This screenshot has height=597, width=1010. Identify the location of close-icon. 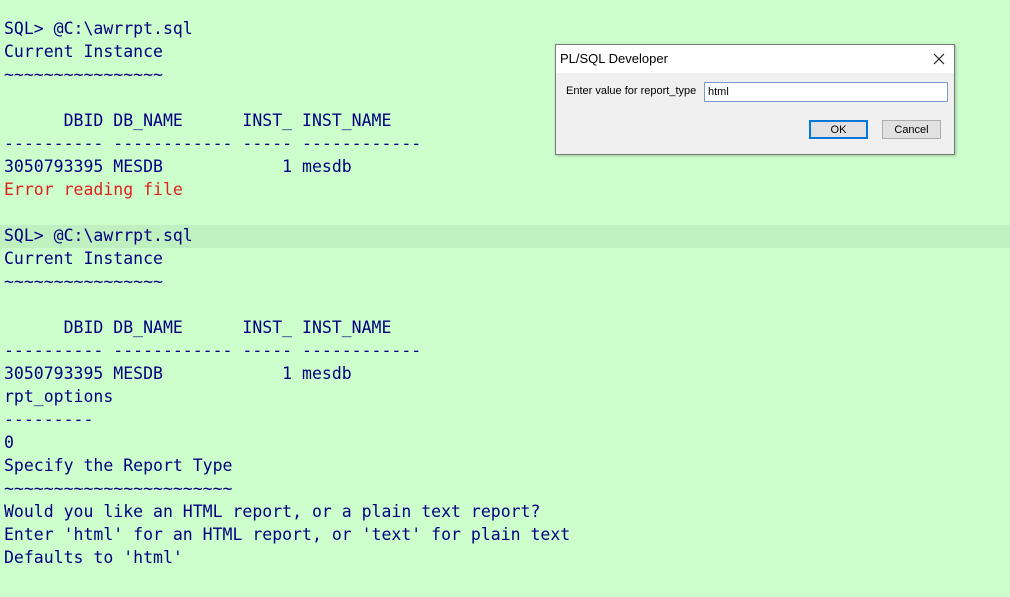
(939, 59).